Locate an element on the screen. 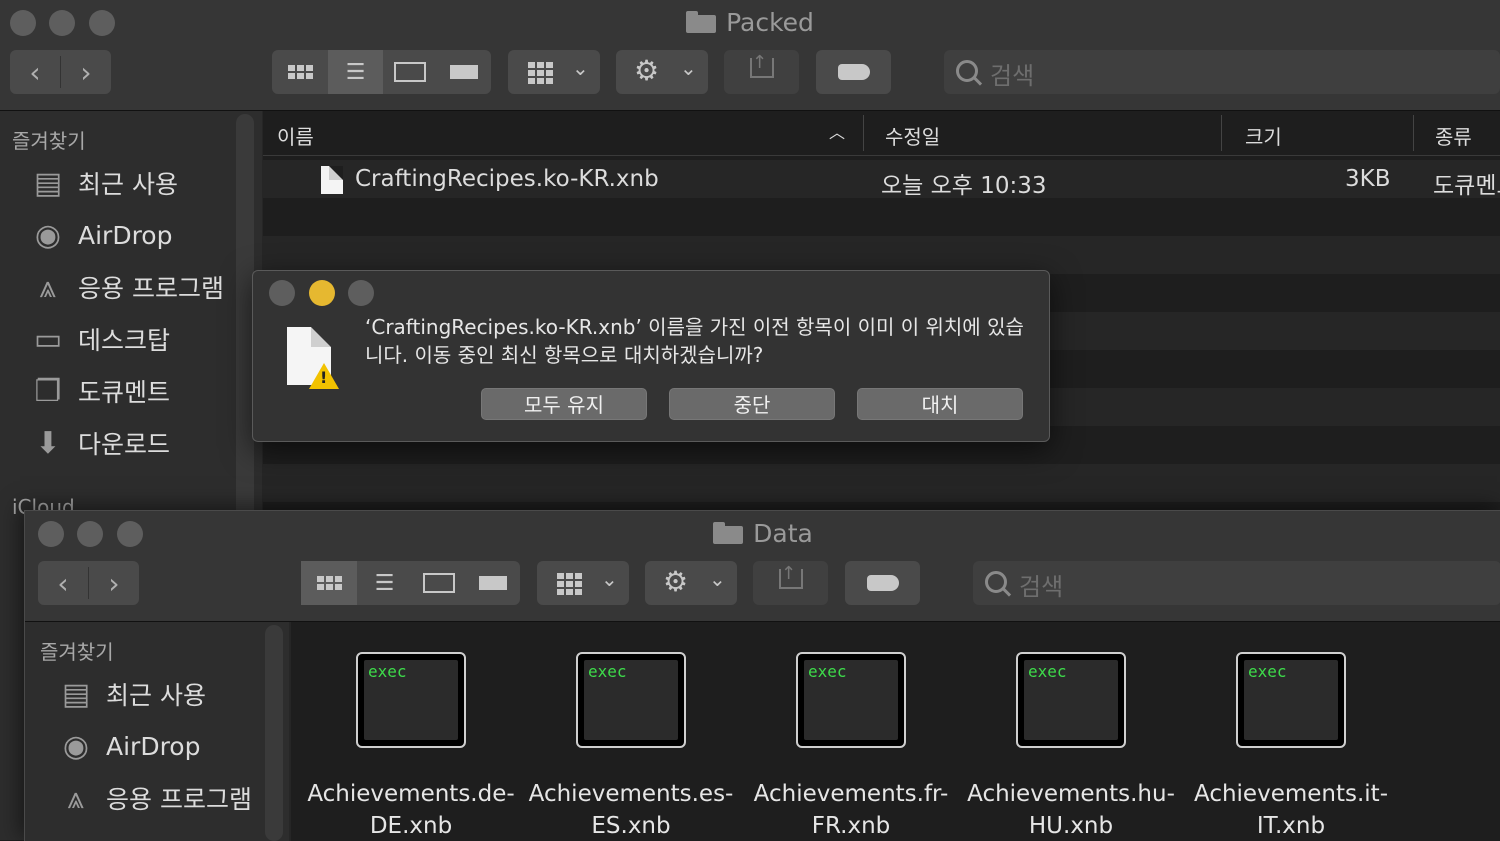  titlebar: Packed ‹ › ☰ ⌄ ⚙ ⌄ ↑ 검색 is located at coordinates (750, 55).